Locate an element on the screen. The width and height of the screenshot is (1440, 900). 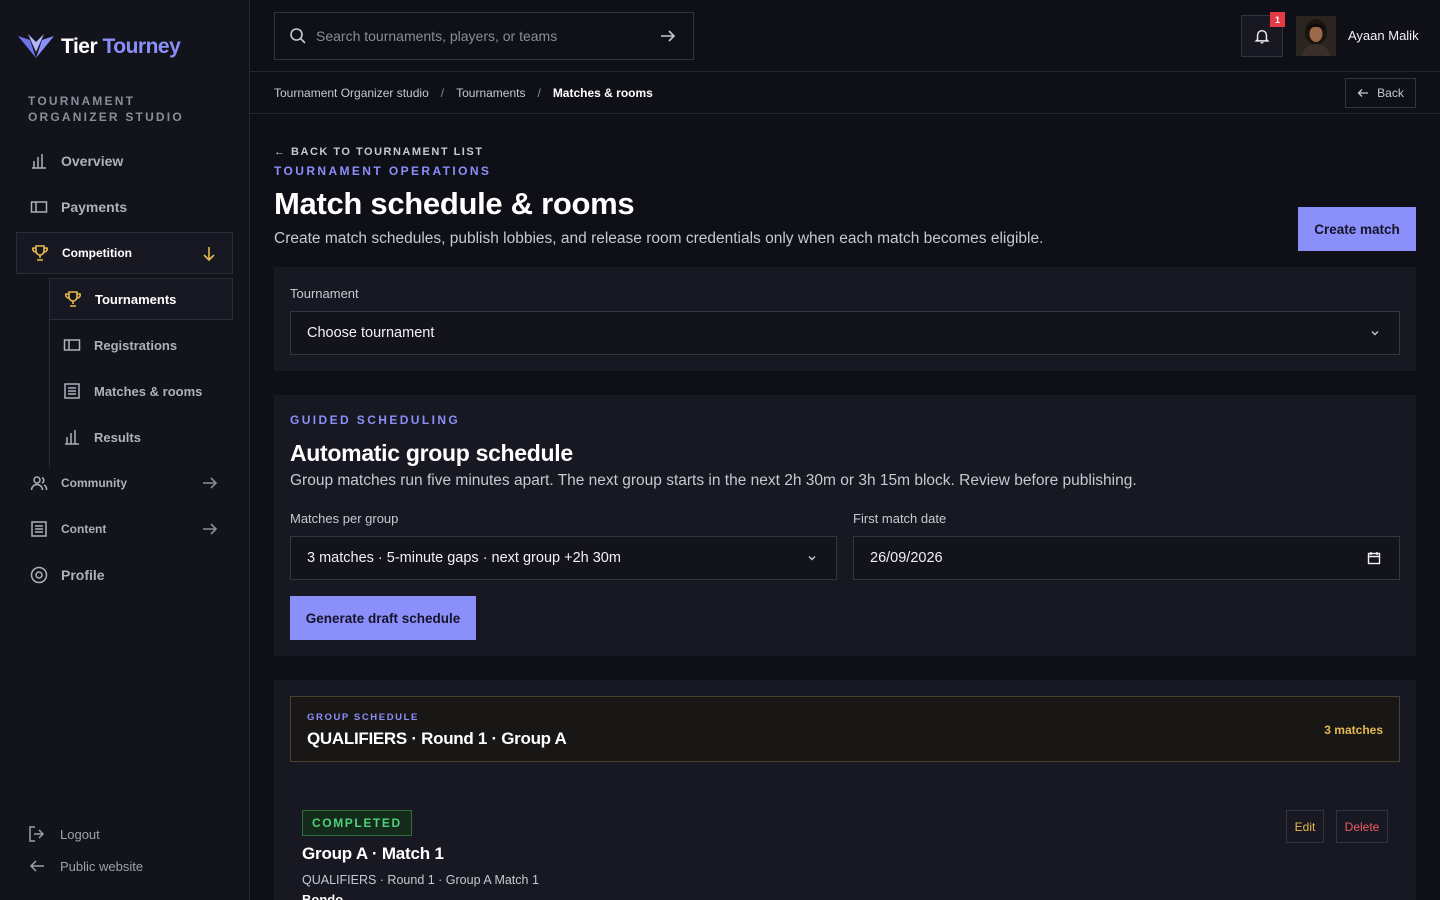
tournament-label: Tournament is located at coordinates (324, 293).